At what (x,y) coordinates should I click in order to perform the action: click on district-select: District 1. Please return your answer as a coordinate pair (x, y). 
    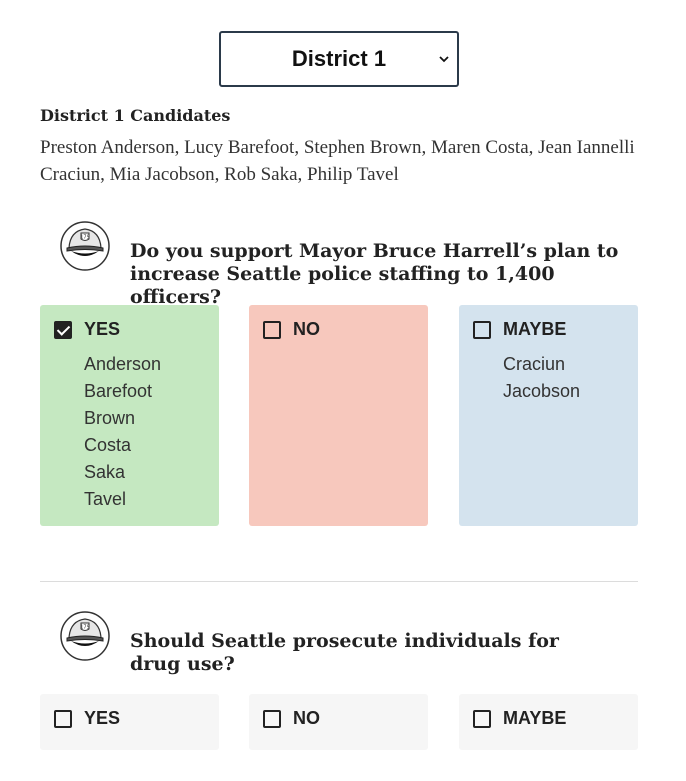
    Looking at the image, I should click on (339, 59).